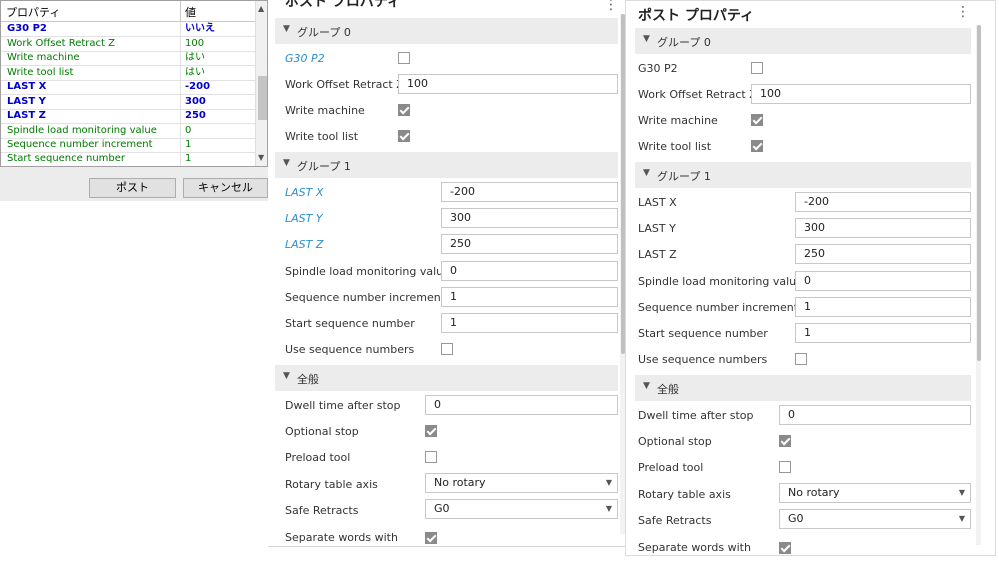 The image size is (999, 561). Describe the element at coordinates (128, 29) in the screenshot. I see `table-row: G30 P2 いいえ` at that location.